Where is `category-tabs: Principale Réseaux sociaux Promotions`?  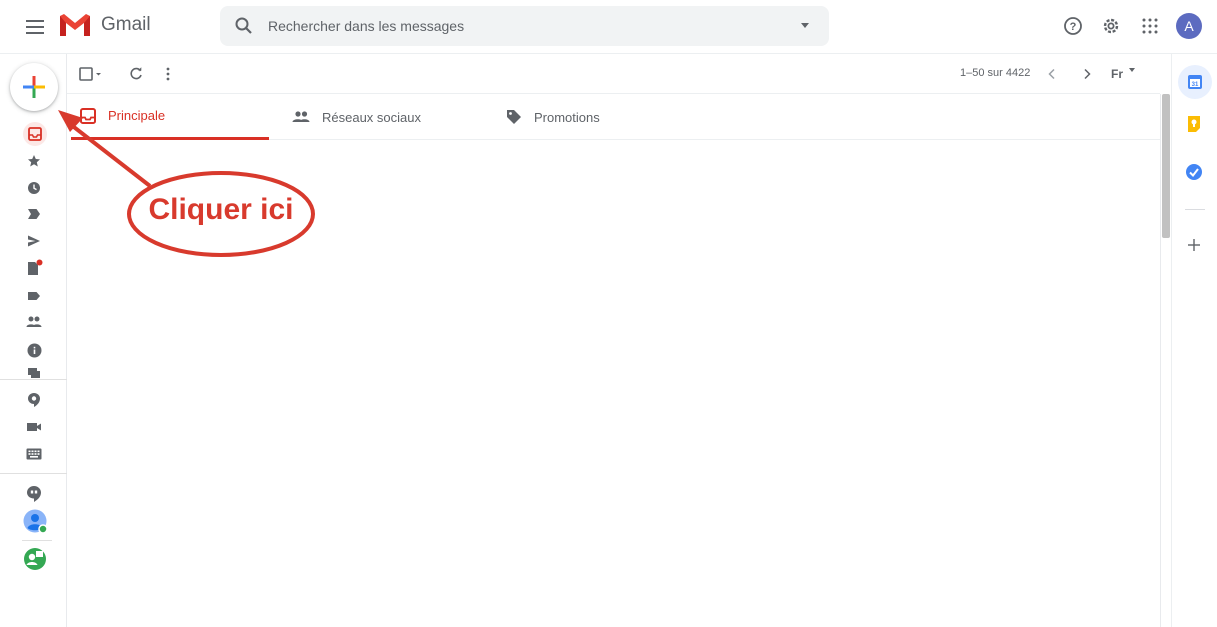 category-tabs: Principale Réseaux sociaux Promotions is located at coordinates (615, 117).